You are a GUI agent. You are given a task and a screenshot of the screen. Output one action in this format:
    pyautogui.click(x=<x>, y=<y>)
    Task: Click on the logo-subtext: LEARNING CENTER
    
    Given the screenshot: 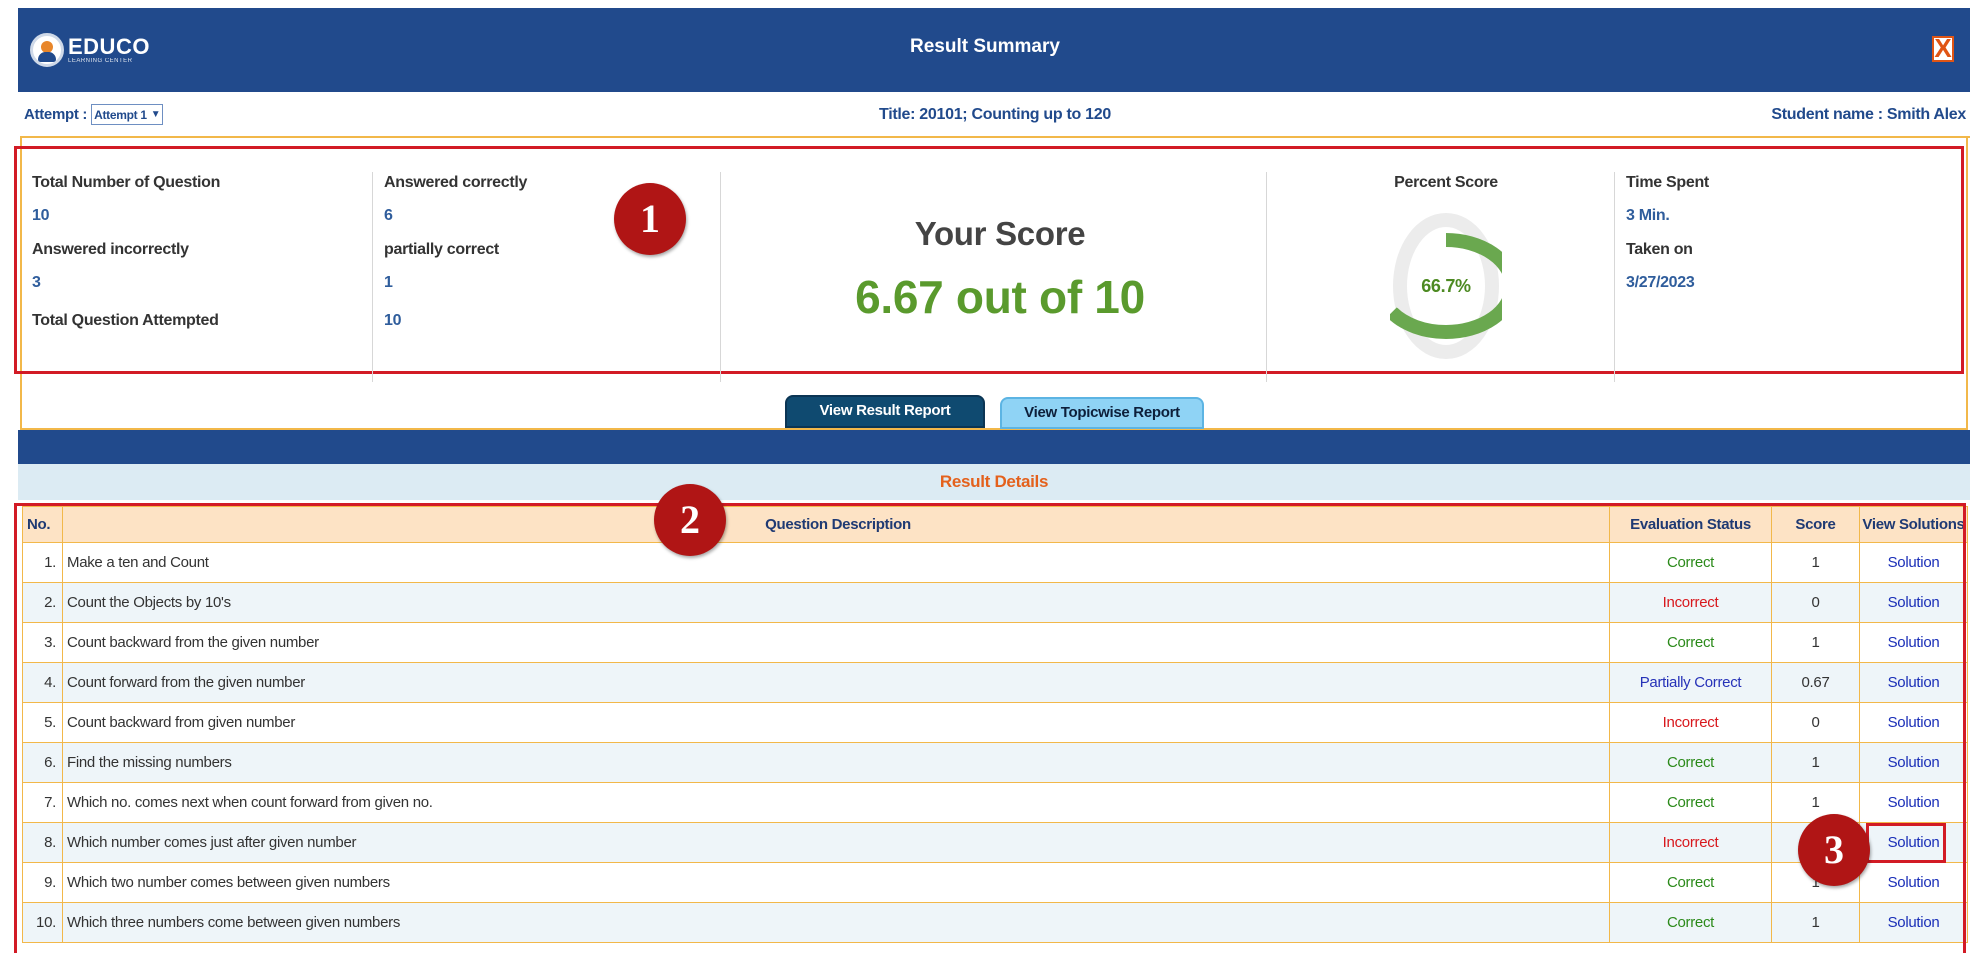 What is the action you would take?
    pyautogui.click(x=100, y=61)
    